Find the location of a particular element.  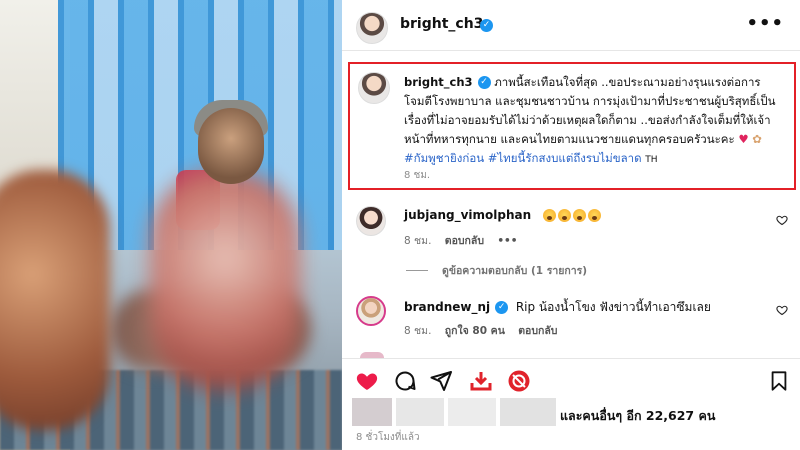

caption-username: bright_ch3 is located at coordinates (438, 82).